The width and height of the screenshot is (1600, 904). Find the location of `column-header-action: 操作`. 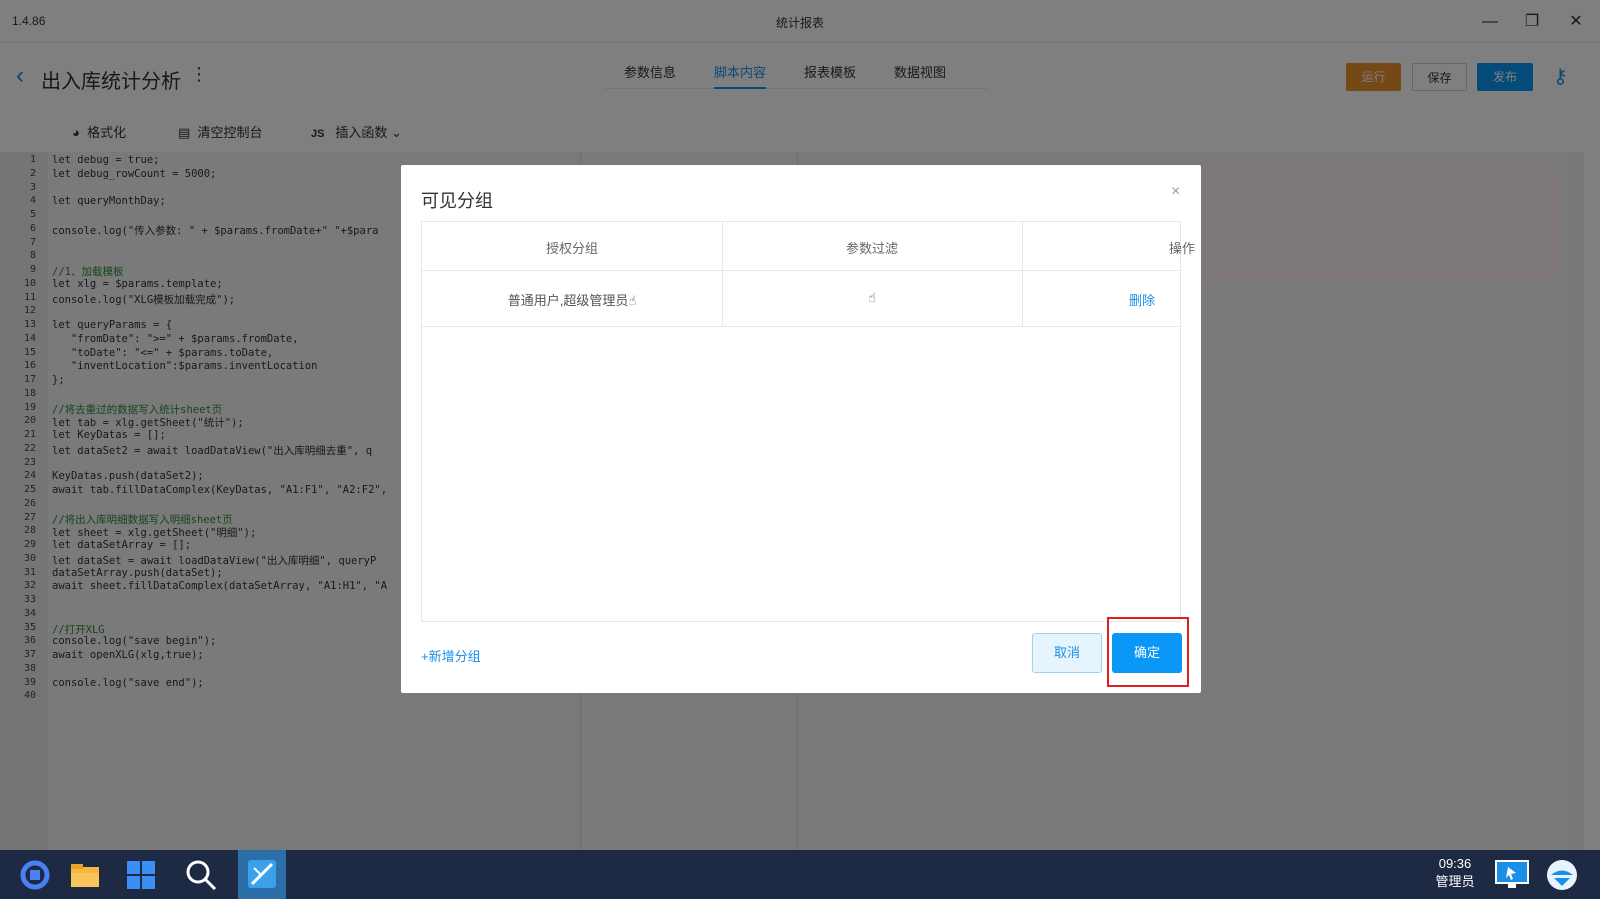

column-header-action: 操作 is located at coordinates (1181, 248).